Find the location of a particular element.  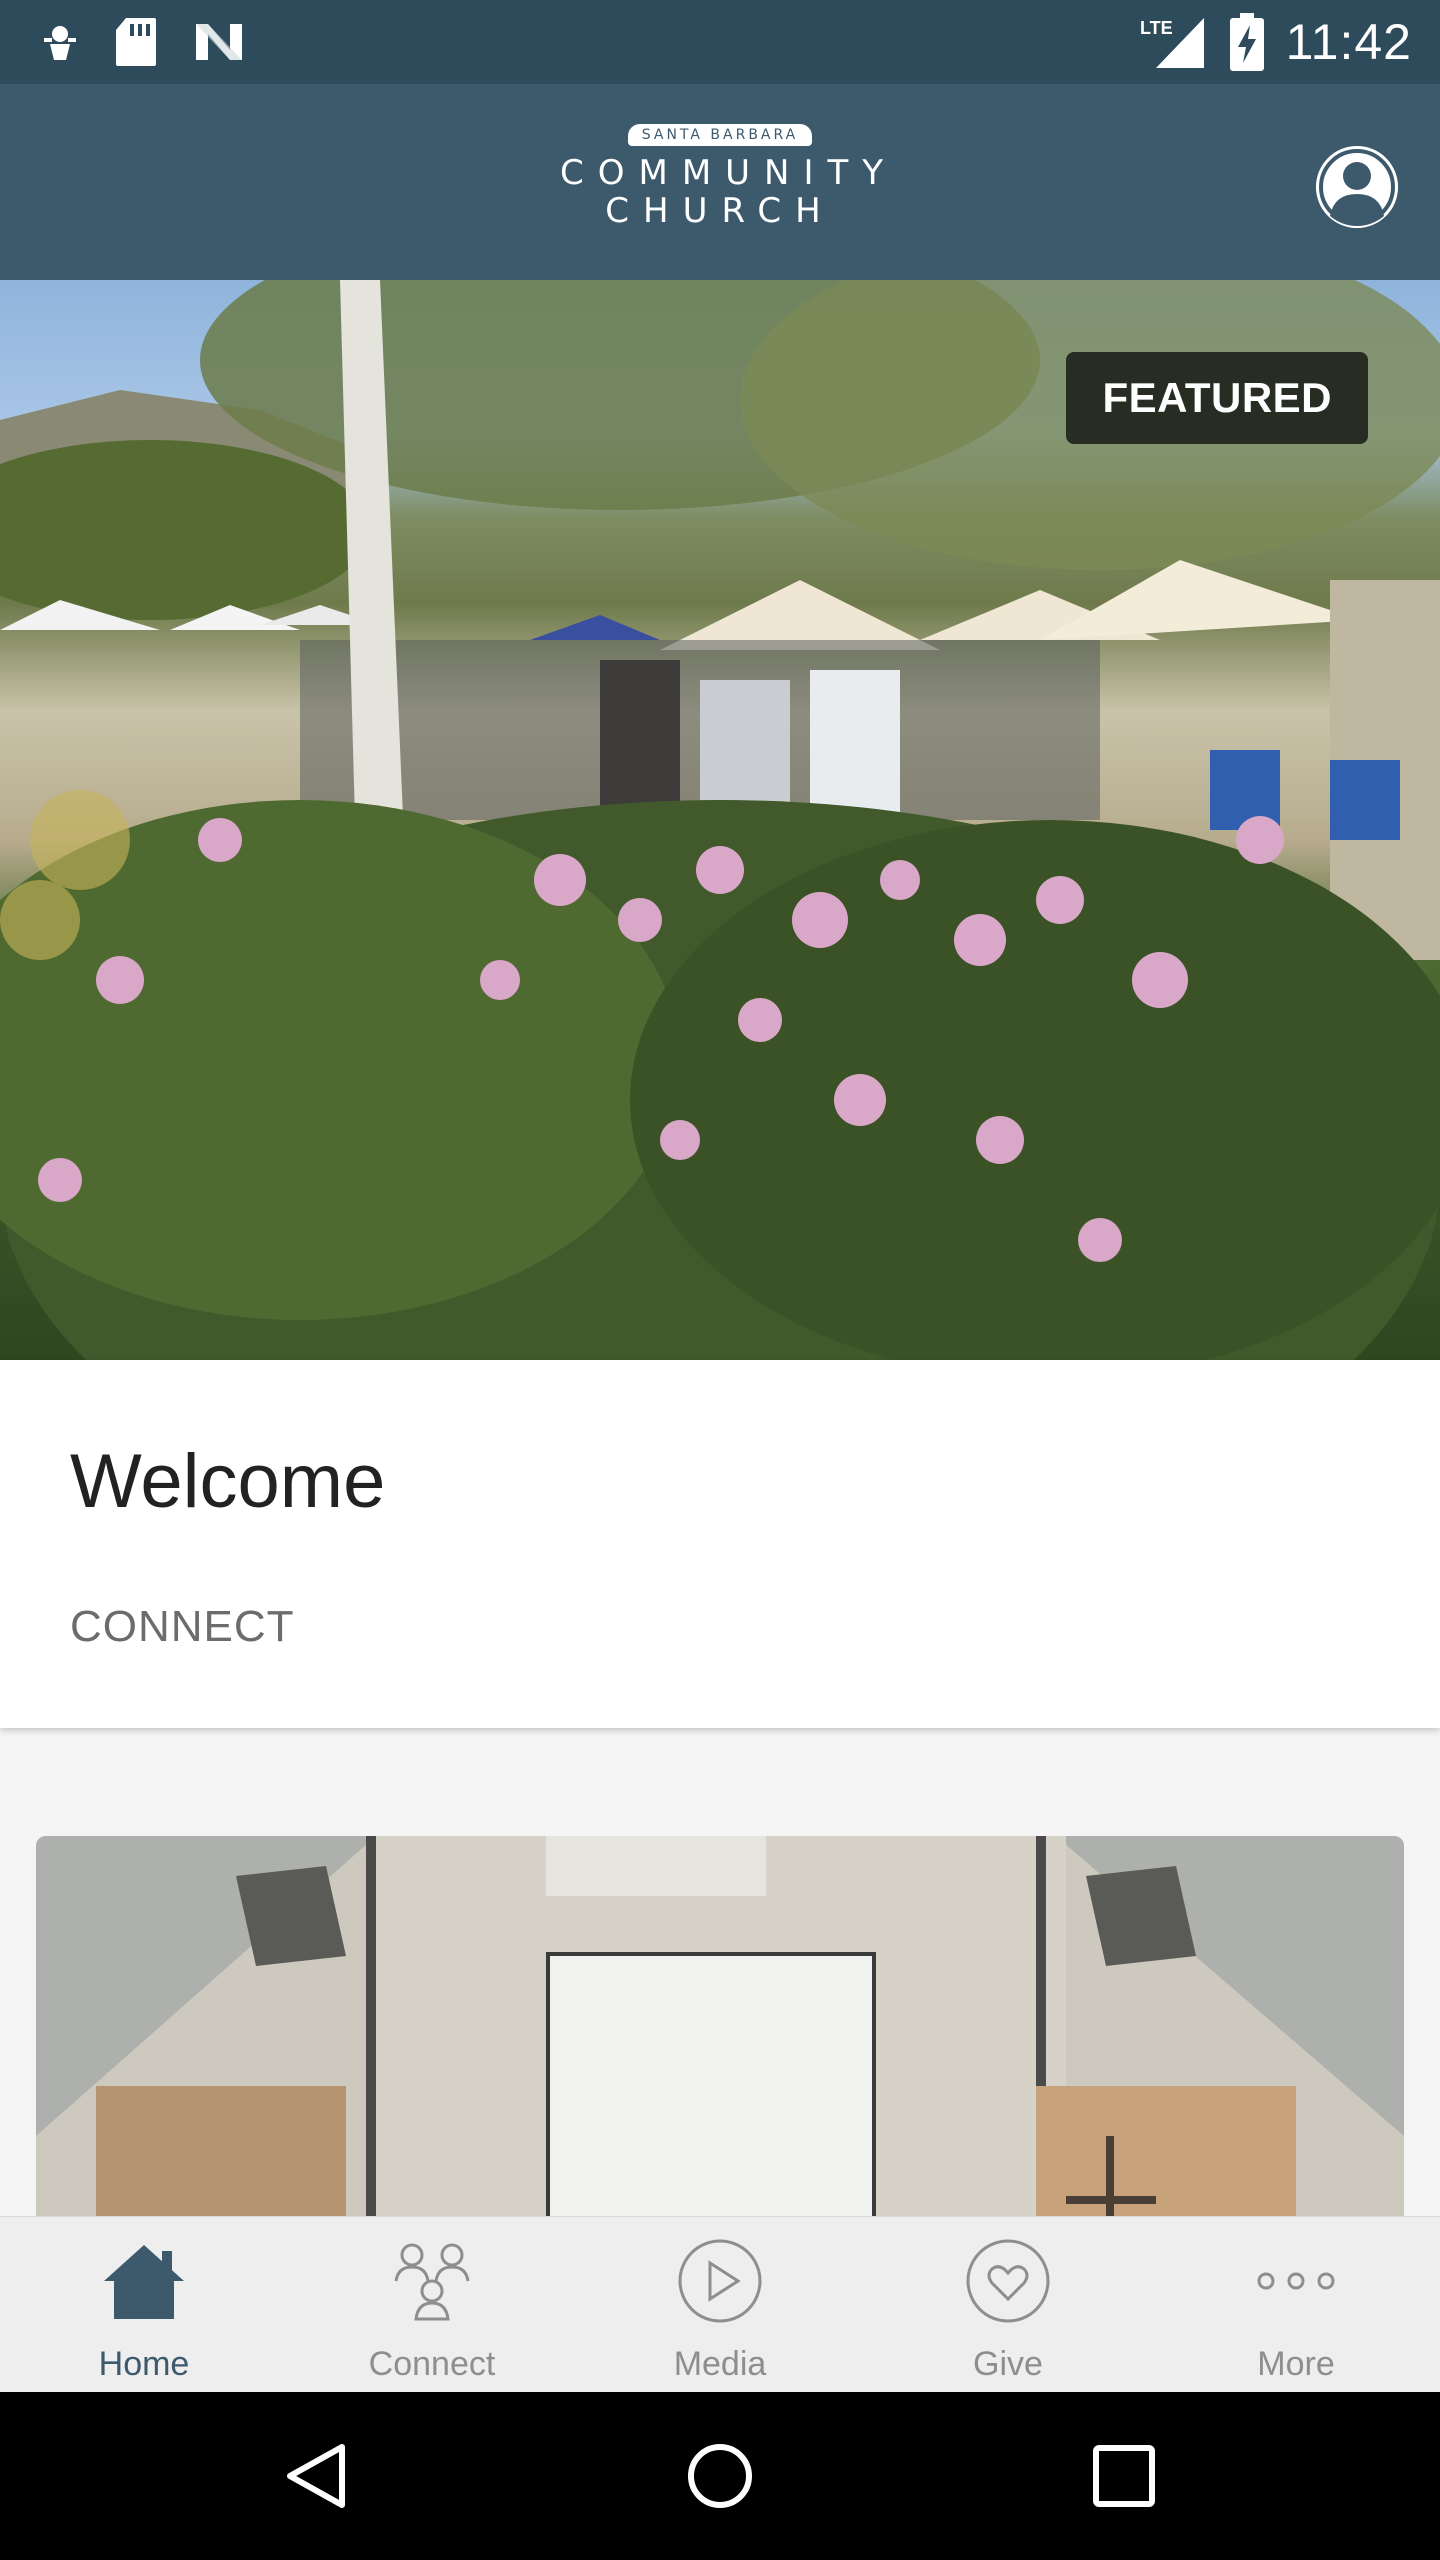

app-header: SANTA BARBARA COMMUNITY CHURCH is located at coordinates (720, 182).